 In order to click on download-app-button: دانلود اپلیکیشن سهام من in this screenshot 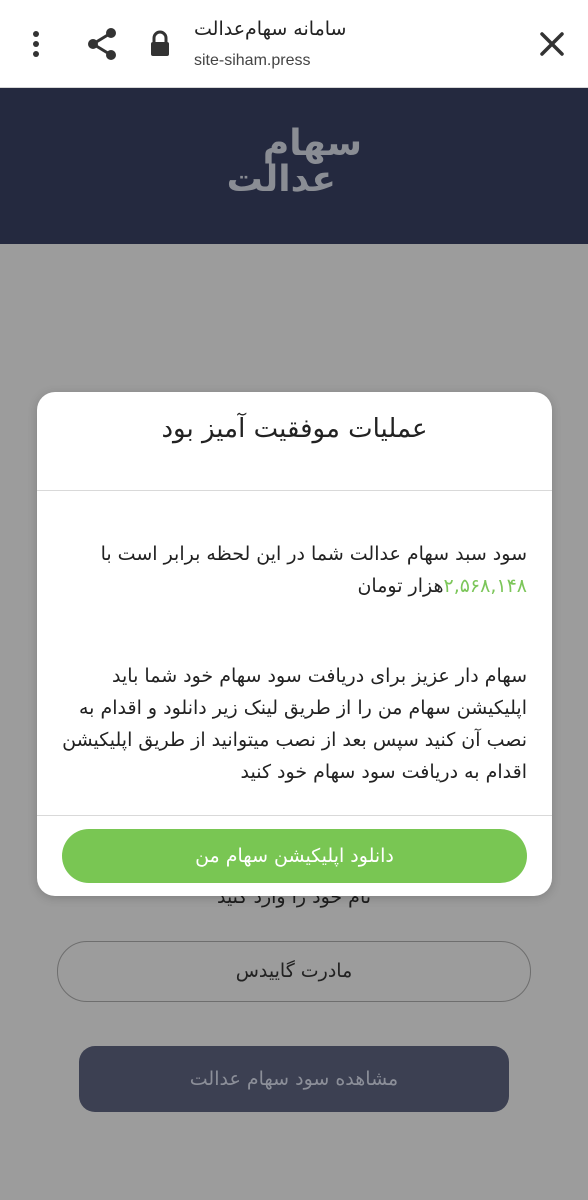, I will do `click(294, 856)`.